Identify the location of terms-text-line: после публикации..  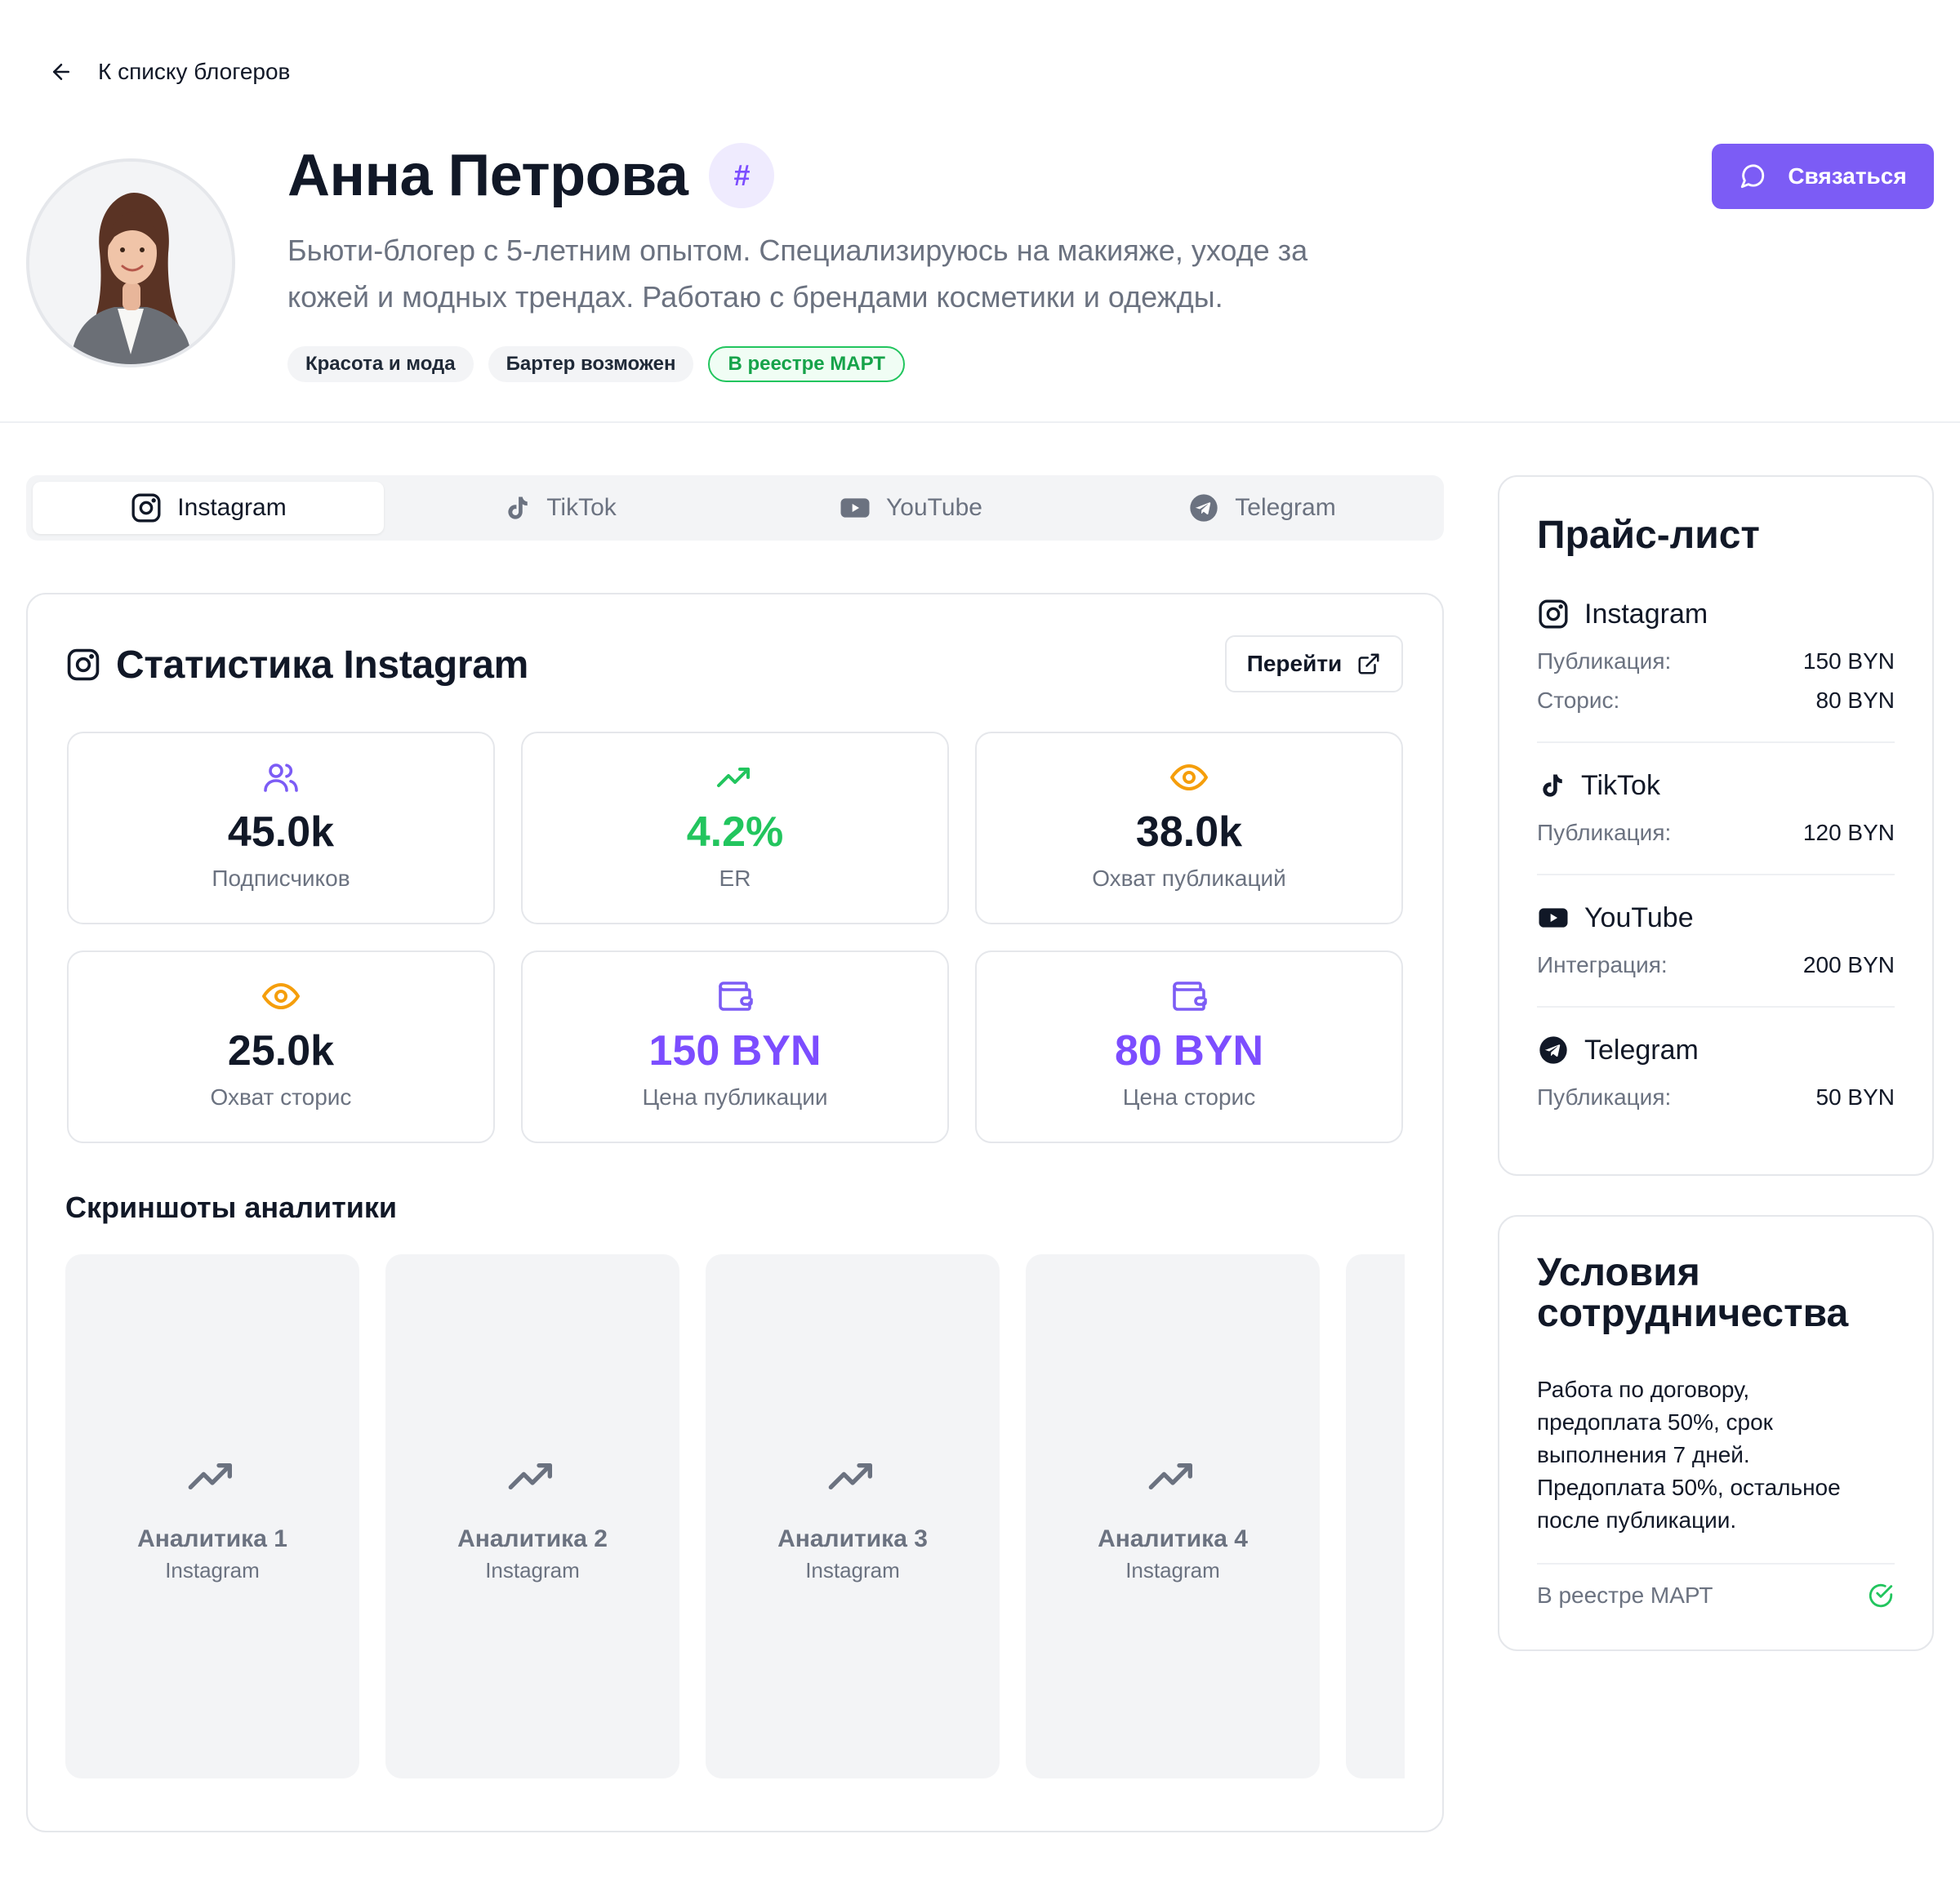
(1637, 1520).